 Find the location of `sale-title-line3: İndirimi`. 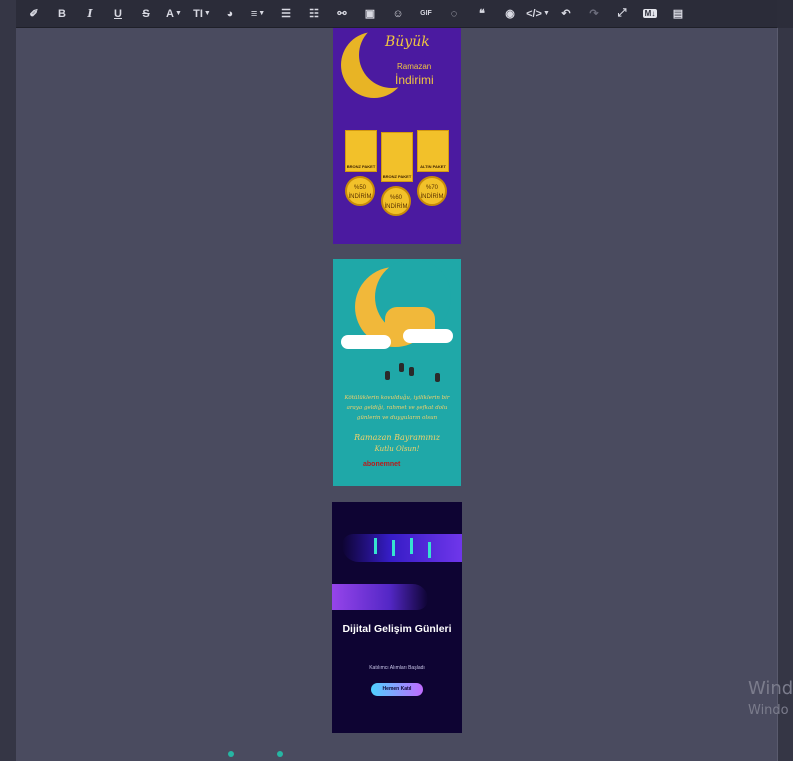

sale-title-line3: İndirimi is located at coordinates (414, 80).